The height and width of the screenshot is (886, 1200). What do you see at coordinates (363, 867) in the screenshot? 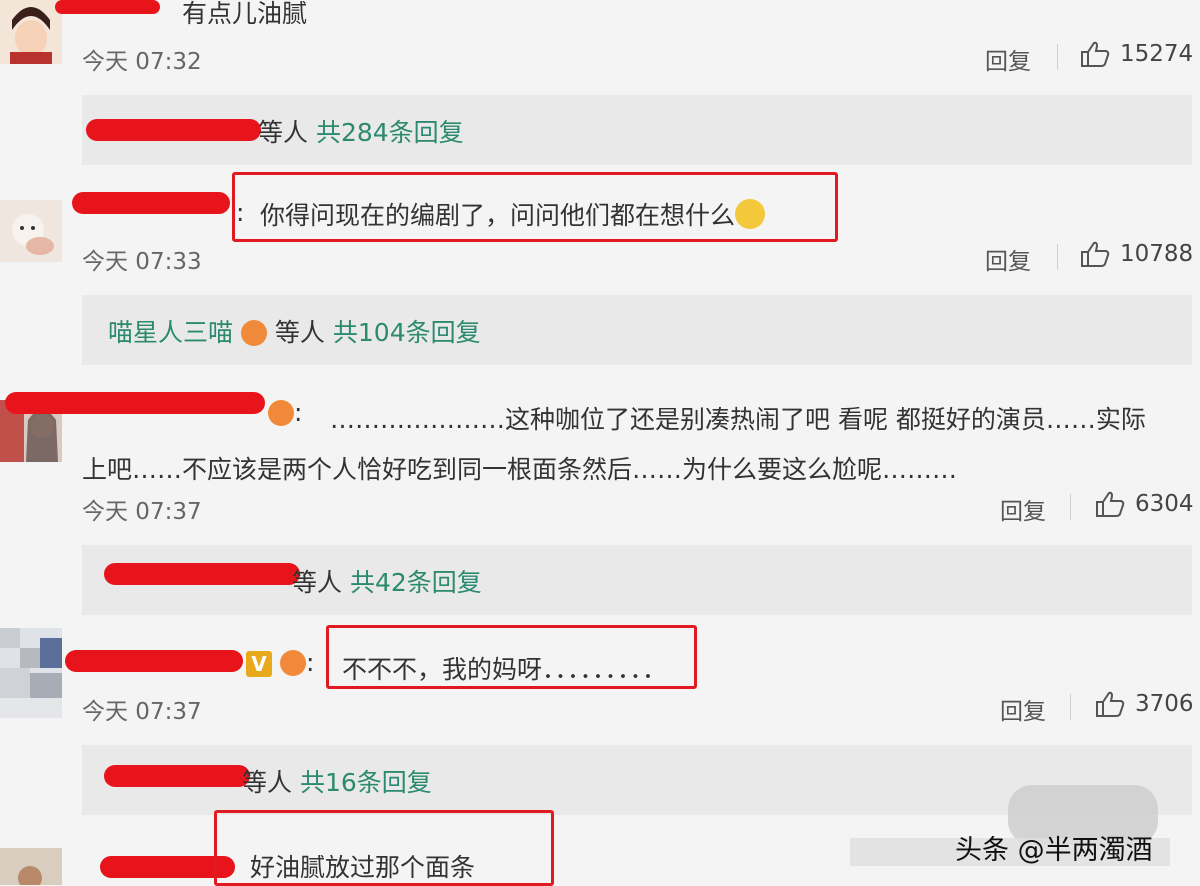
I see `comment-text: 好油腻放过那个面条` at bounding box center [363, 867].